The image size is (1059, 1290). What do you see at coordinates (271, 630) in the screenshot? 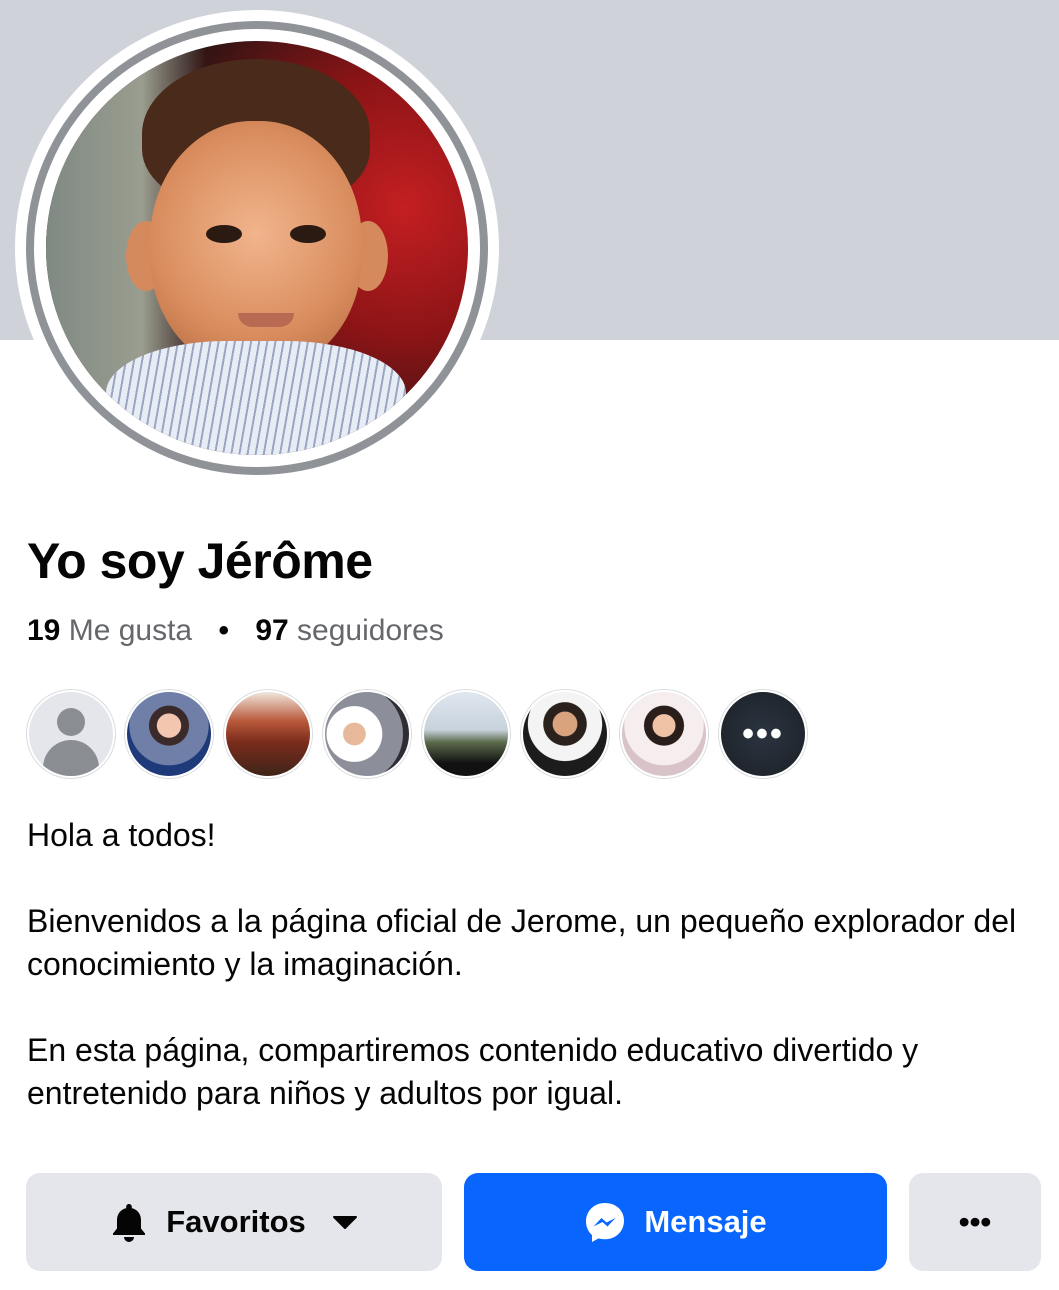
I see `followers-count: 97` at bounding box center [271, 630].